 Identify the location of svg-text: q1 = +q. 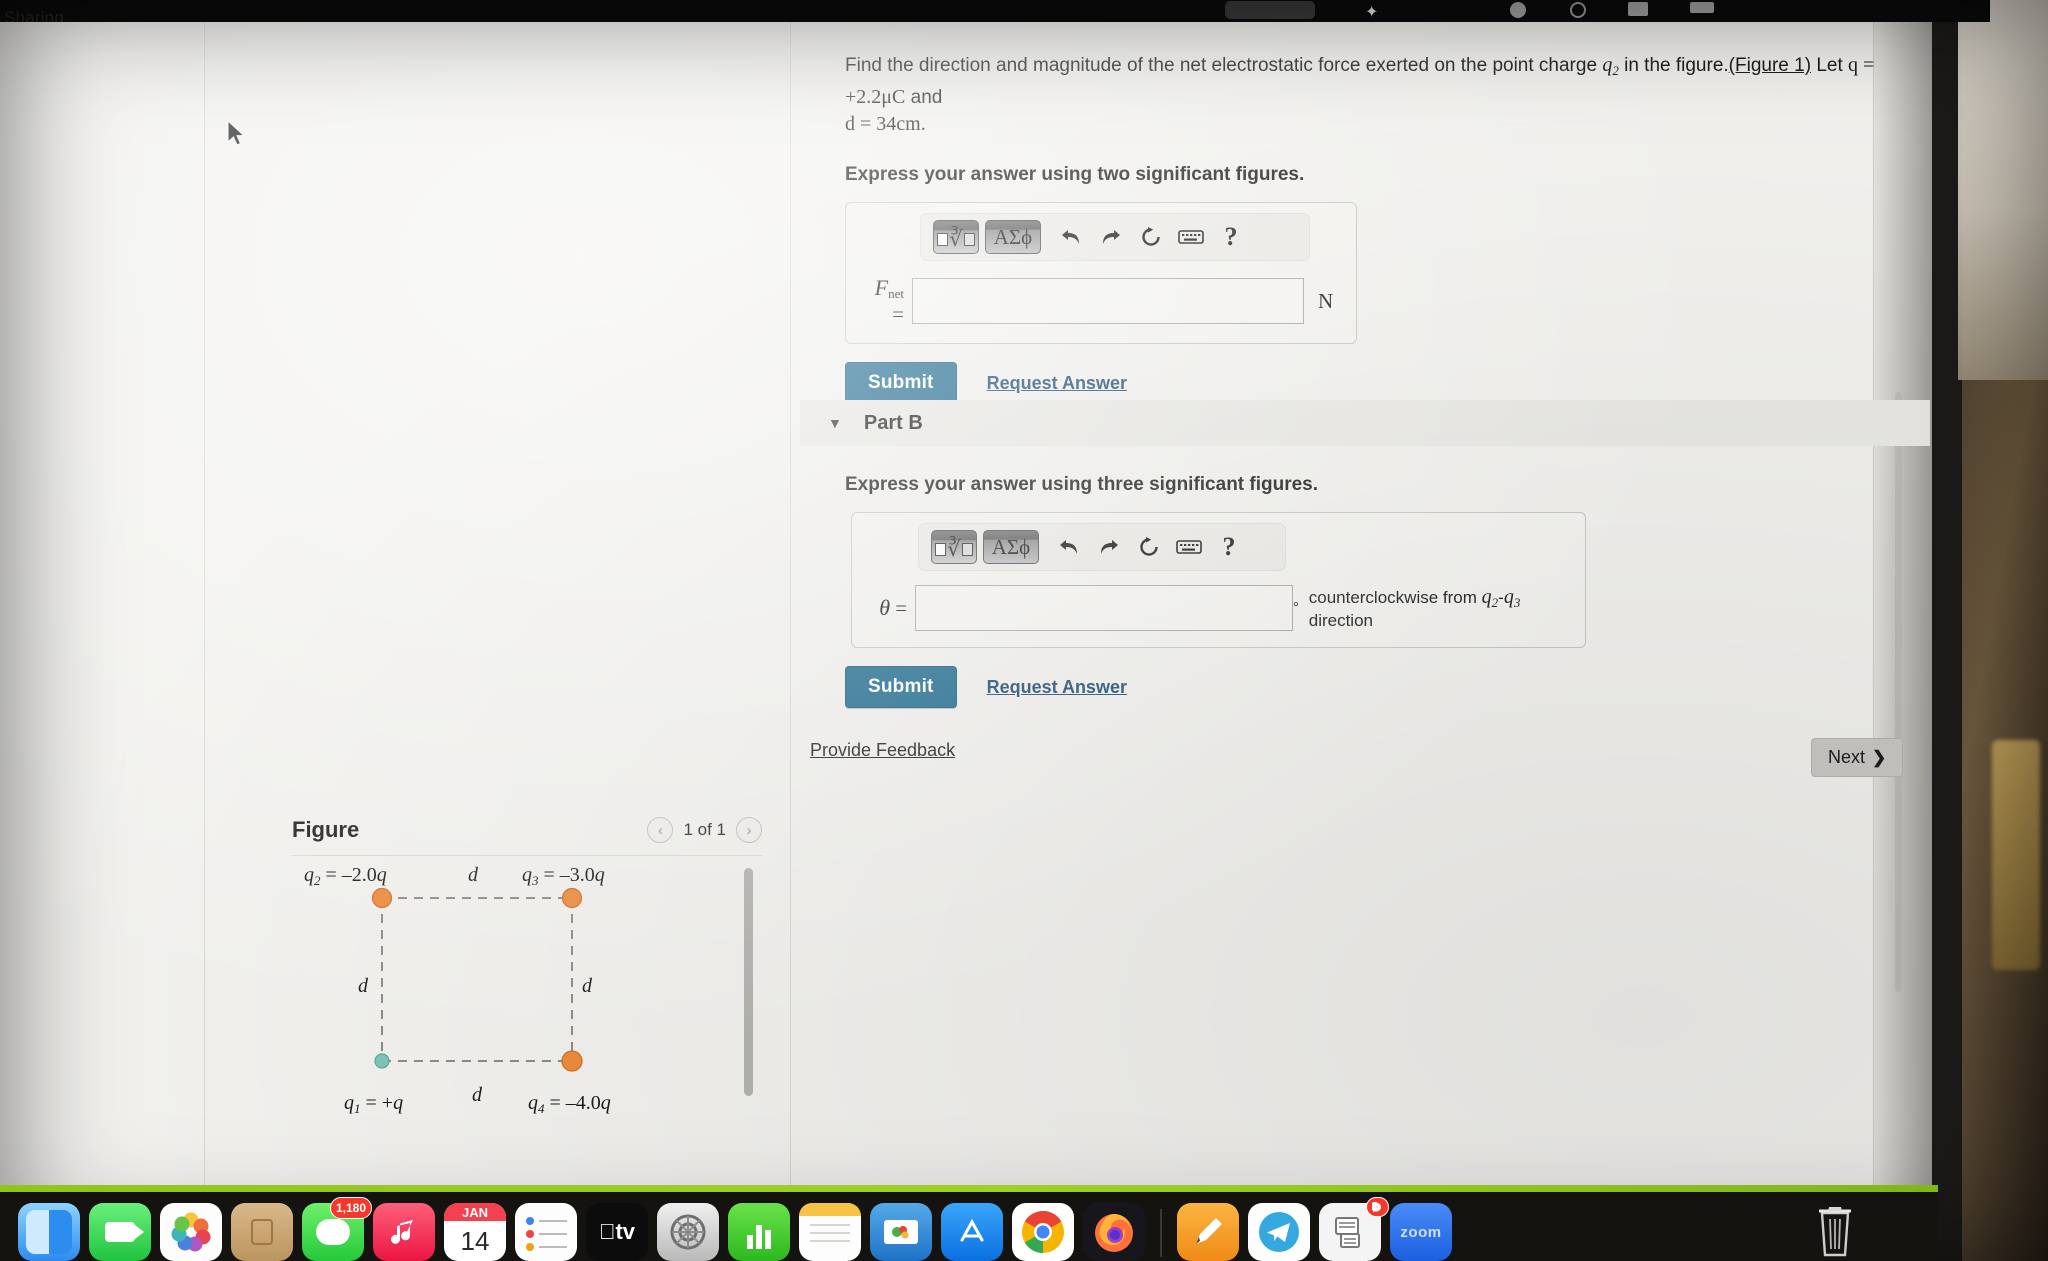
(373, 1104).